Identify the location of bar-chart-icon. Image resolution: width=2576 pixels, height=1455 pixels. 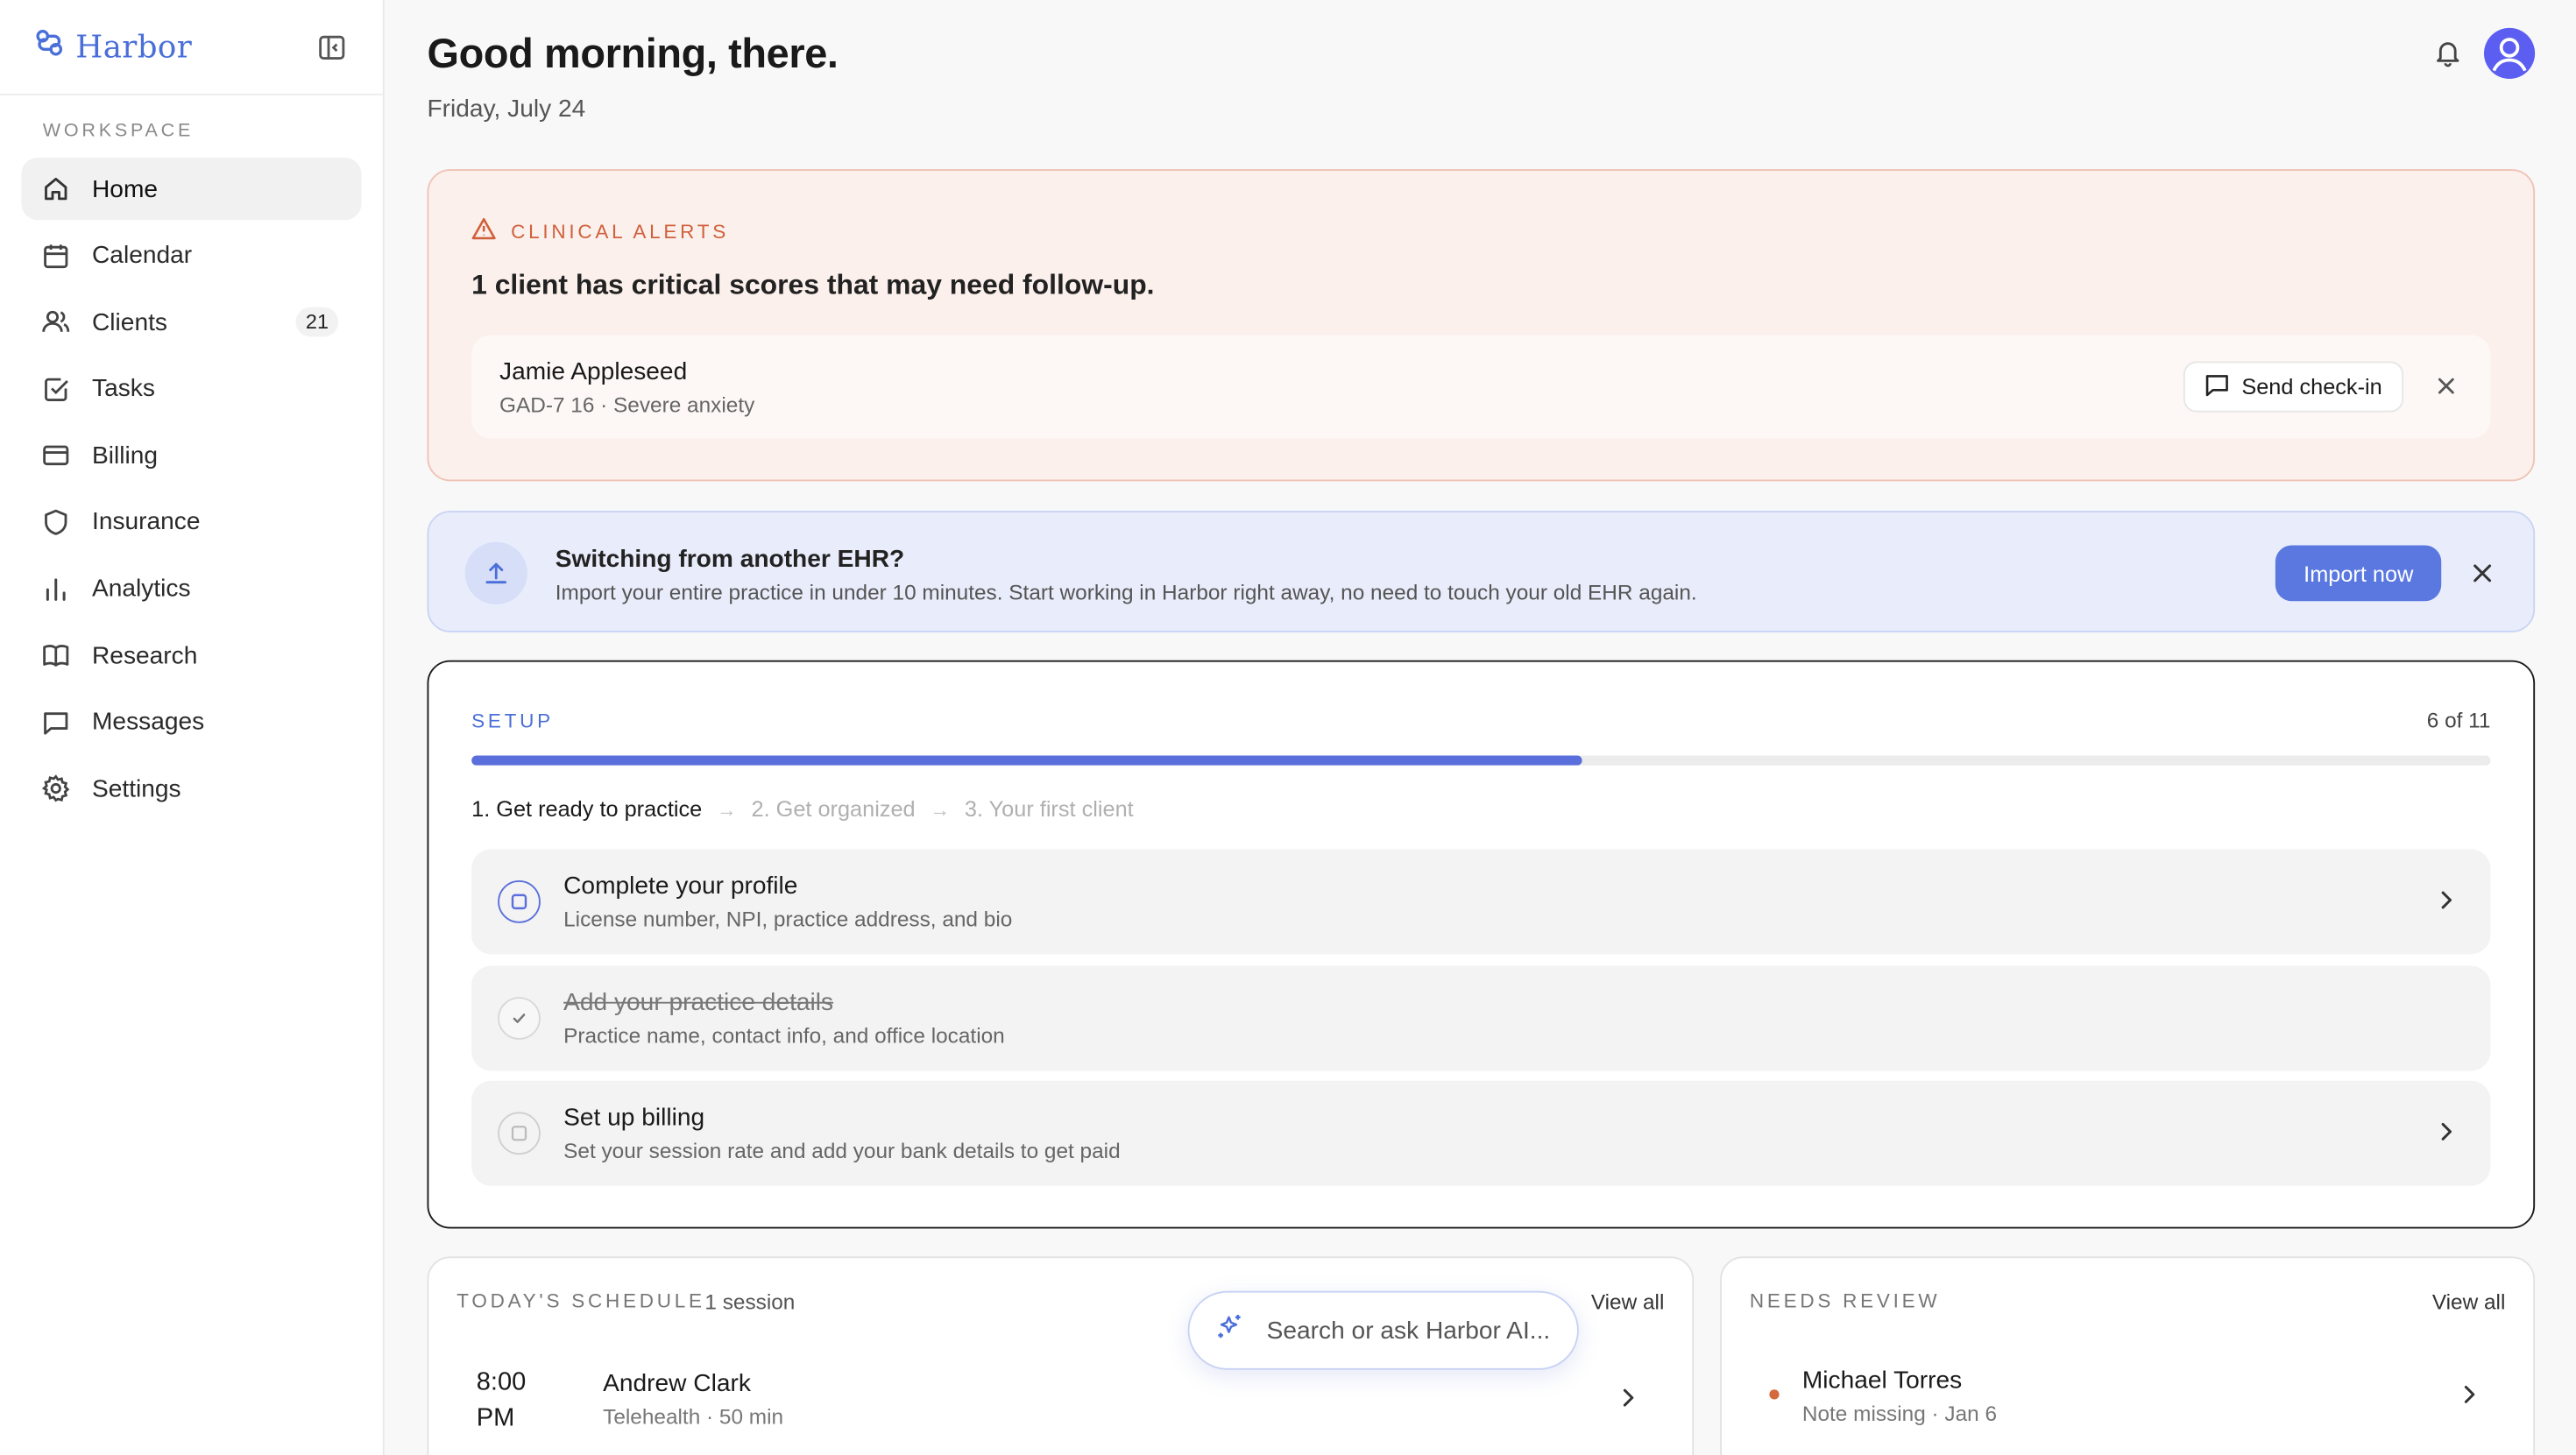
(56, 589).